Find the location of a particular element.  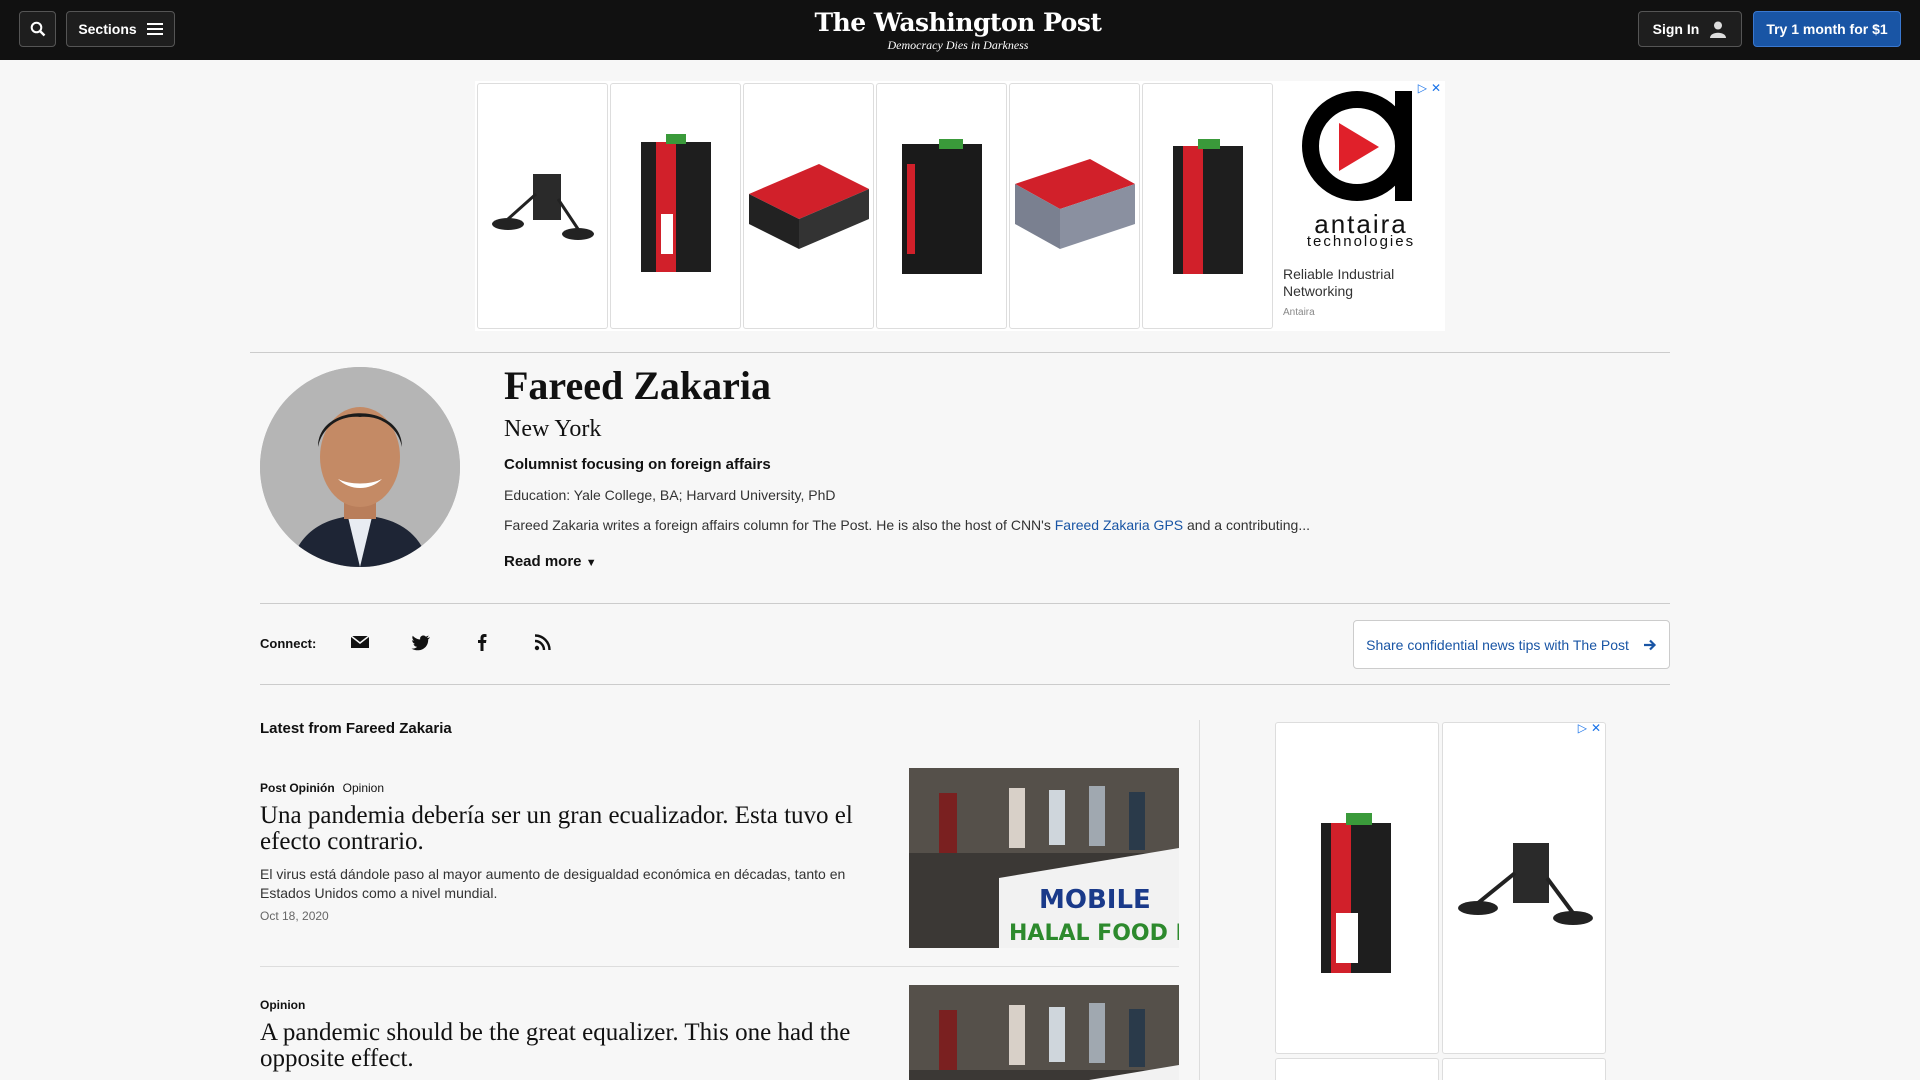

search-button is located at coordinates (37, 29).